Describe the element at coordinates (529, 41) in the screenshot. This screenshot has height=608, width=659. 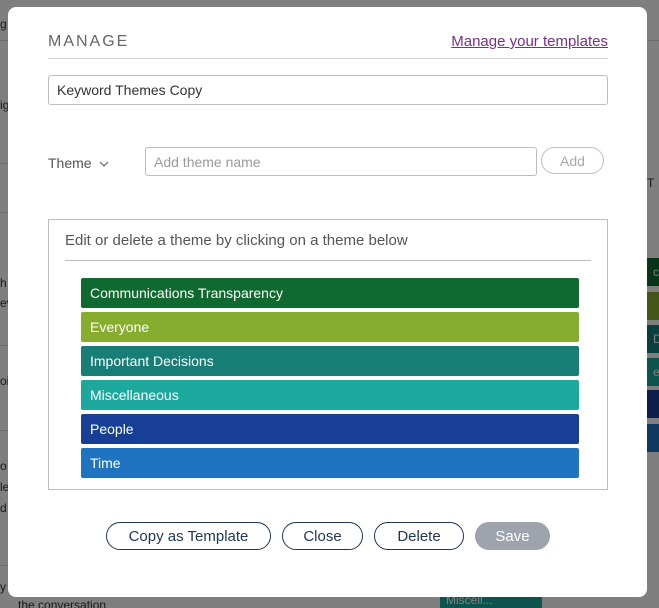
I see `manage-templates-link: Manage your templates` at that location.